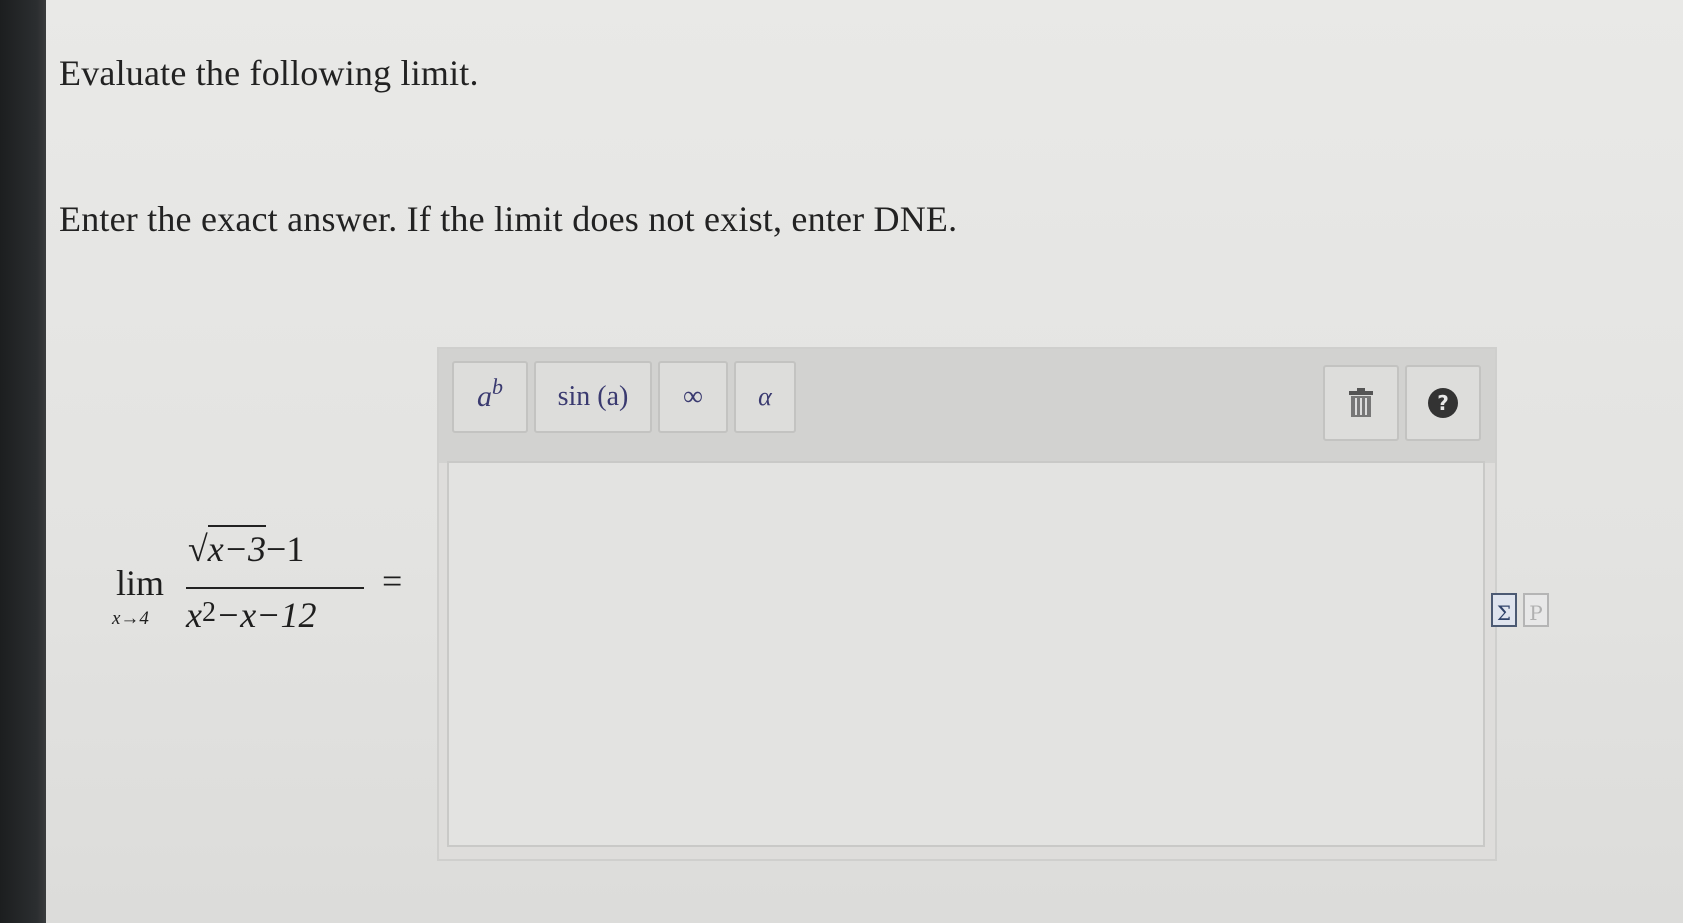 The height and width of the screenshot is (923, 1683). Describe the element at coordinates (267, 583) in the screenshot. I see `limit-expression: lim x→4 √x−3−1 x2−x−12 =` at that location.